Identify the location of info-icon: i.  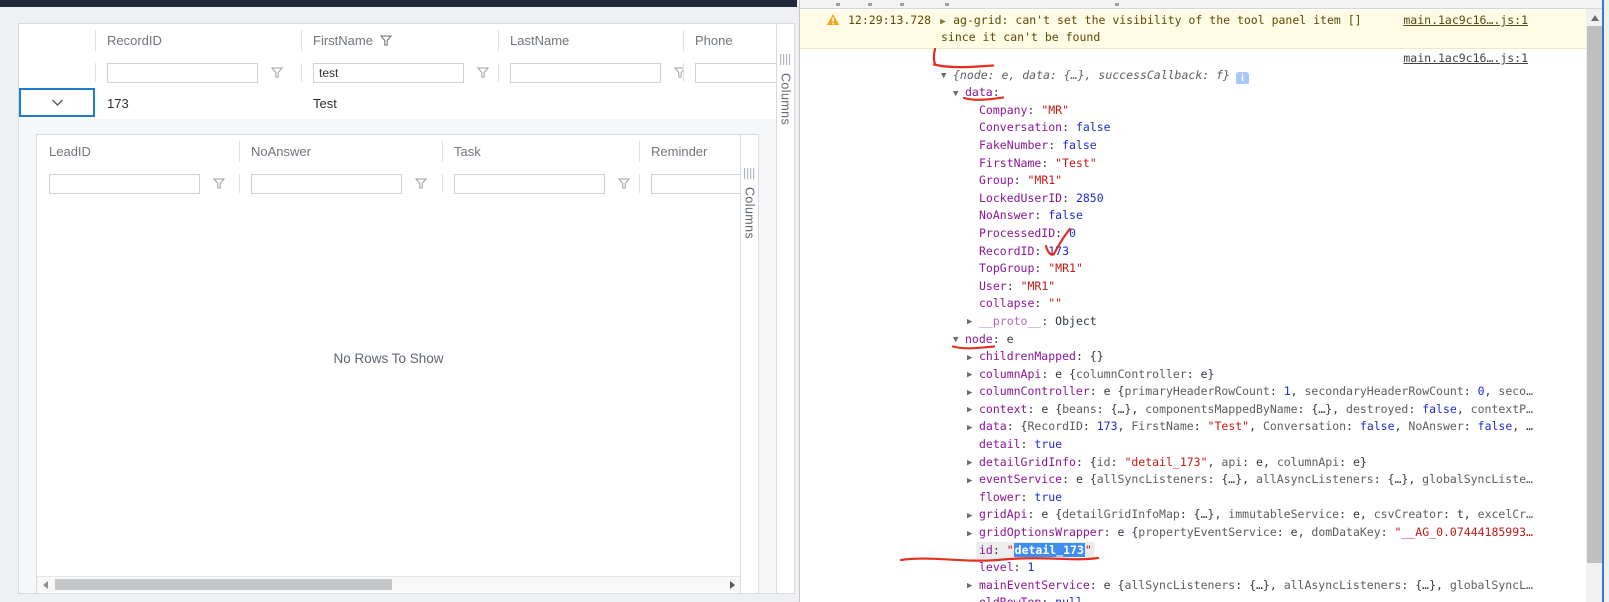
(1242, 78).